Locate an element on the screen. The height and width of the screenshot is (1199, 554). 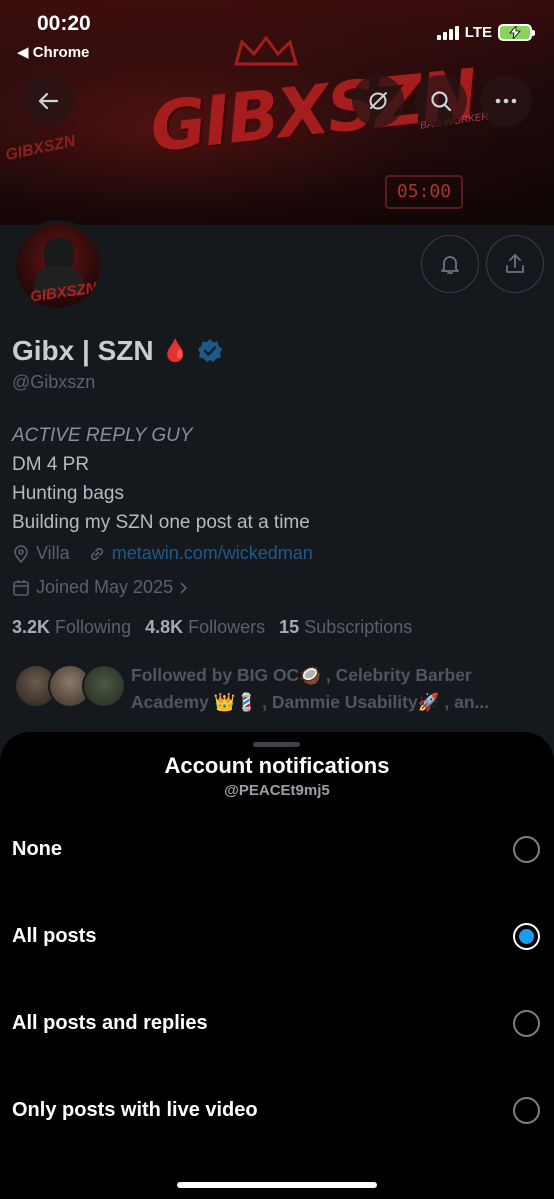
bell-plus-icon is located at coordinates (450, 265).